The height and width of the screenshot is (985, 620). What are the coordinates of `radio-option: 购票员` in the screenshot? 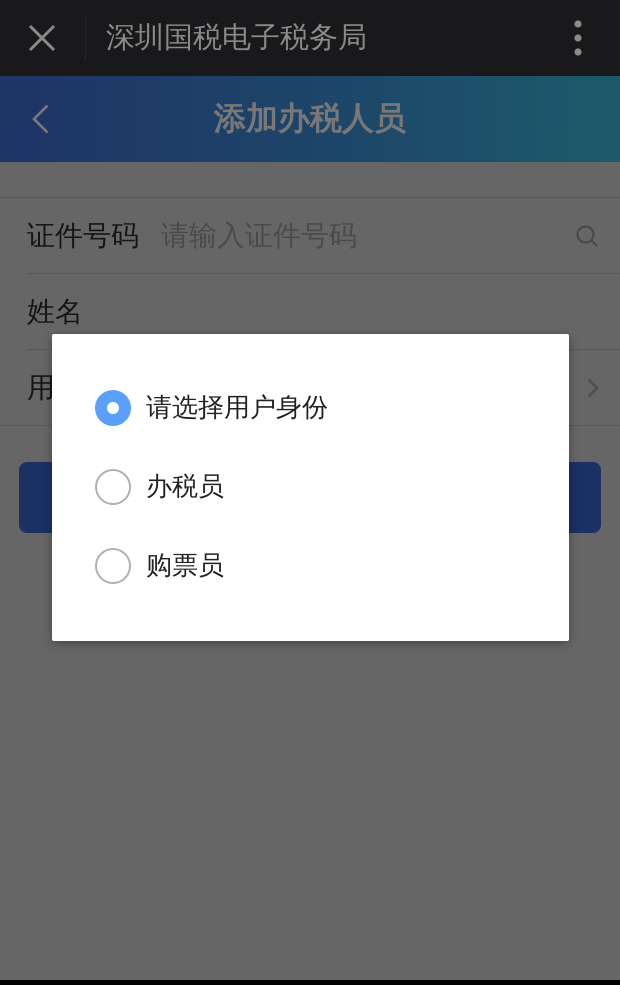 It's located at (332, 565).